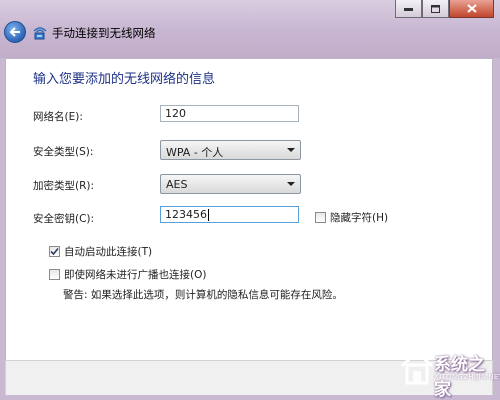  I want to click on hide-characters-checkbox, so click(320, 217).